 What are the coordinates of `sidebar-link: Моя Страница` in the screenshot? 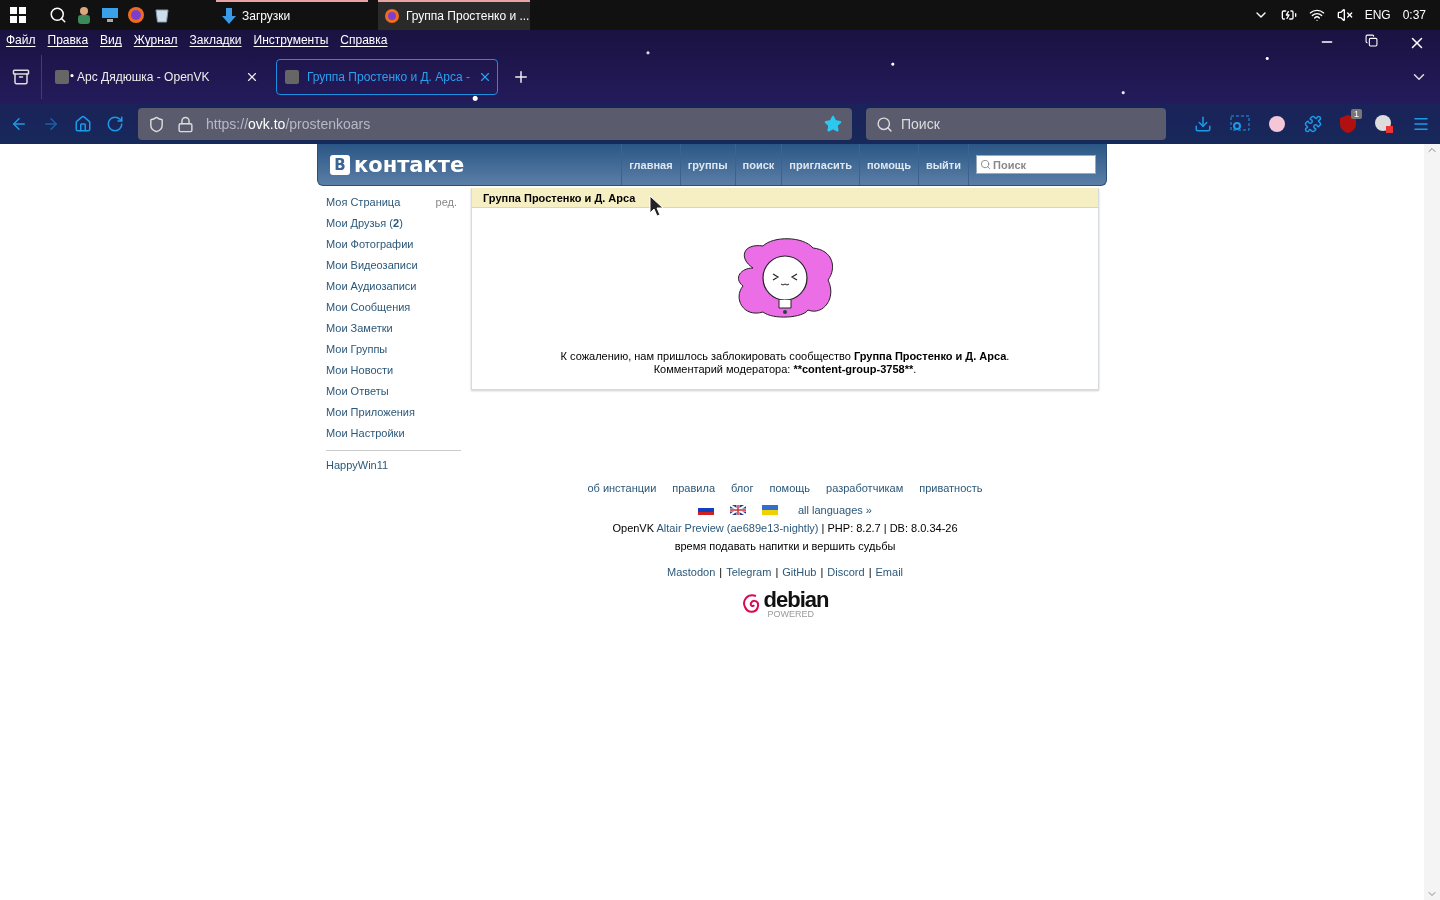 It's located at (363, 202).